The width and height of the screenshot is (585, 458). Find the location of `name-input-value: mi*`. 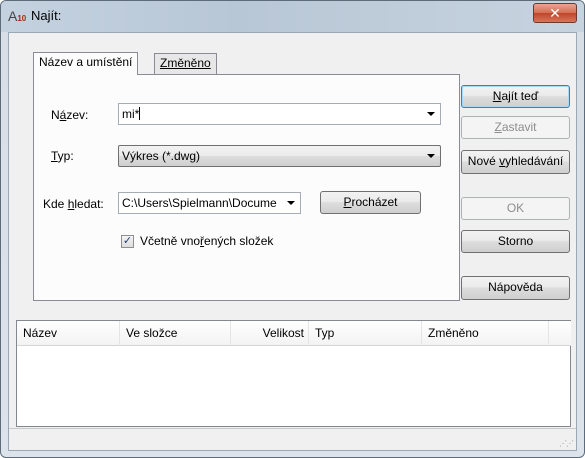

name-input-value: mi* is located at coordinates (131, 114).